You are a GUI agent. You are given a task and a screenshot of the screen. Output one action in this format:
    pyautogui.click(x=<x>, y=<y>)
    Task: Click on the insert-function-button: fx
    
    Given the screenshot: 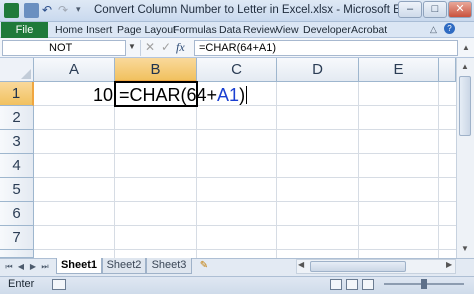 What is the action you would take?
    pyautogui.click(x=180, y=47)
    